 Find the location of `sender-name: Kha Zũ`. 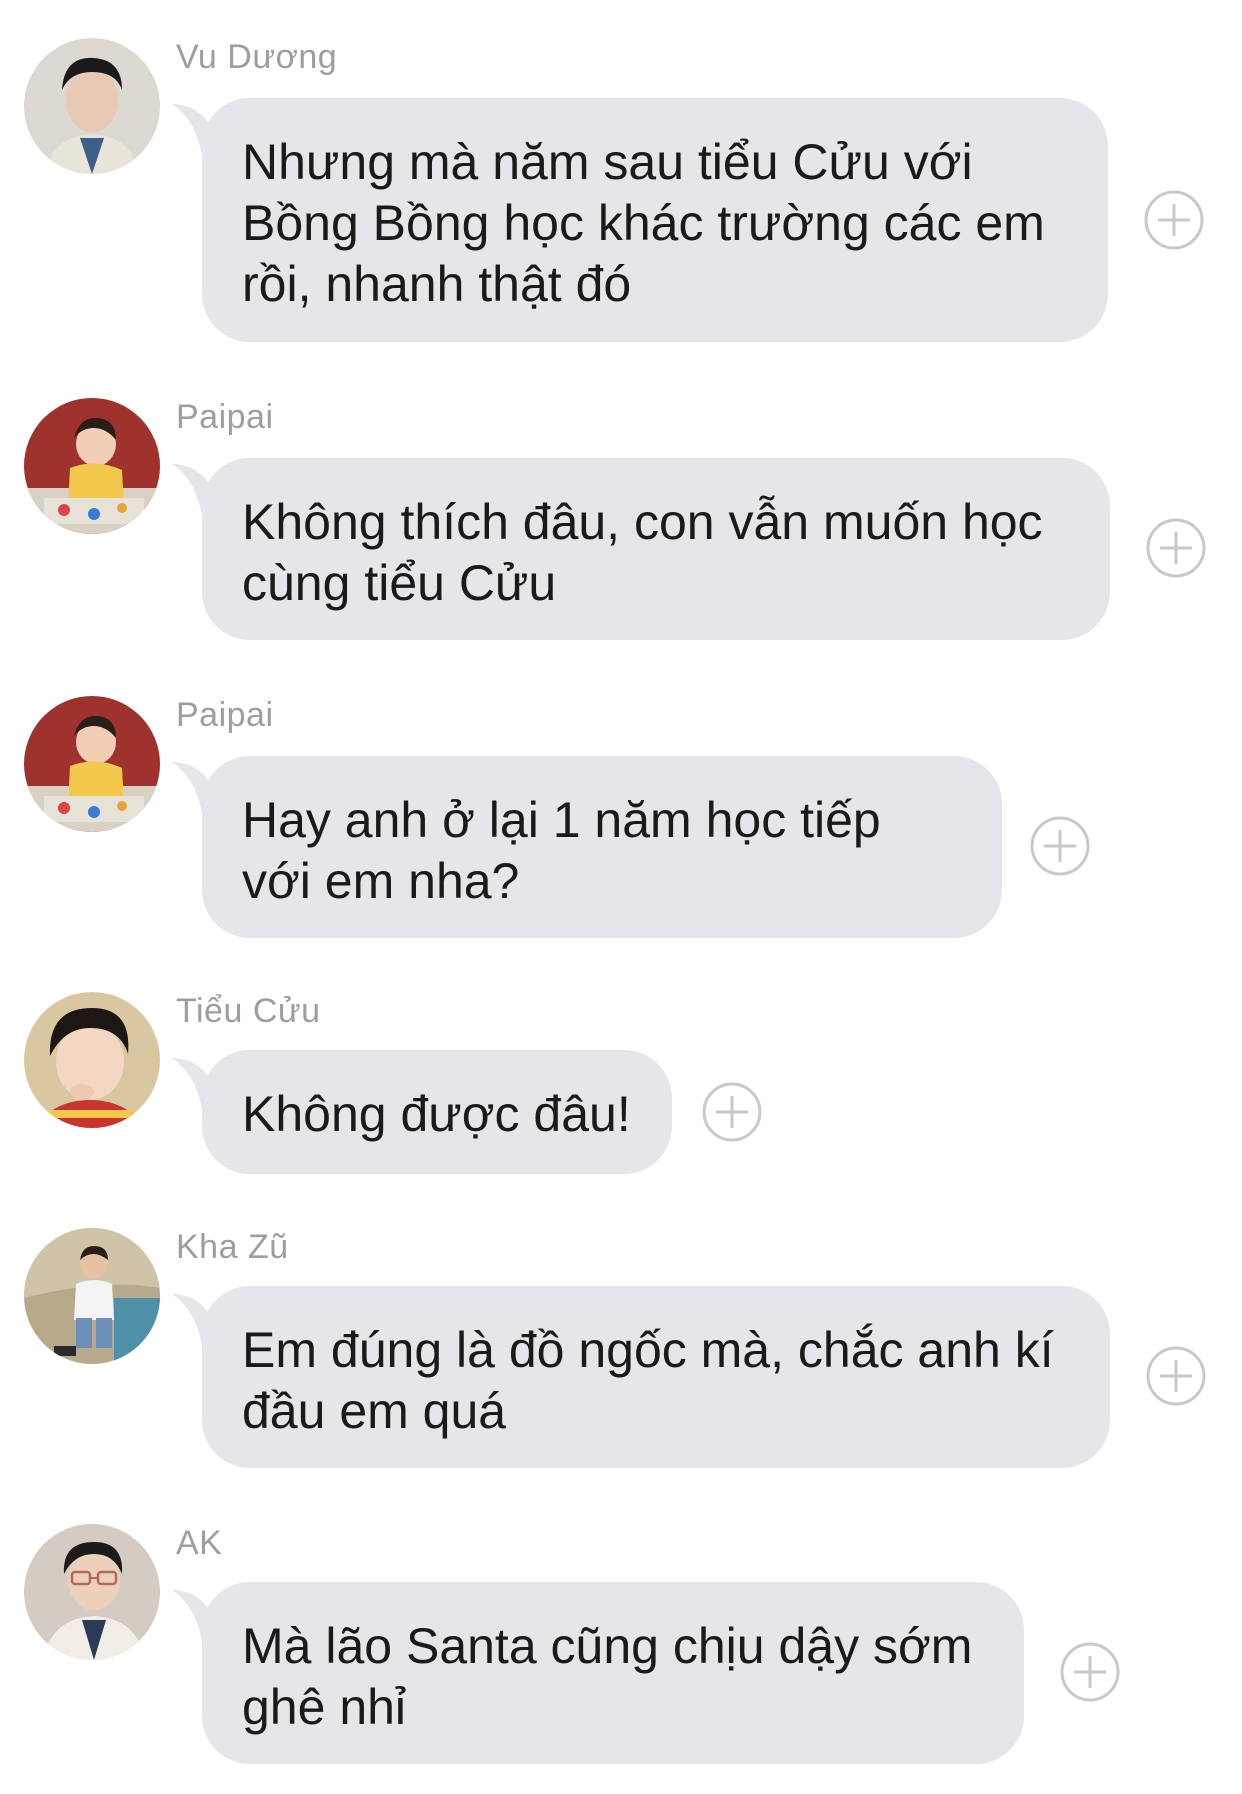

sender-name: Kha Zũ is located at coordinates (232, 1247).